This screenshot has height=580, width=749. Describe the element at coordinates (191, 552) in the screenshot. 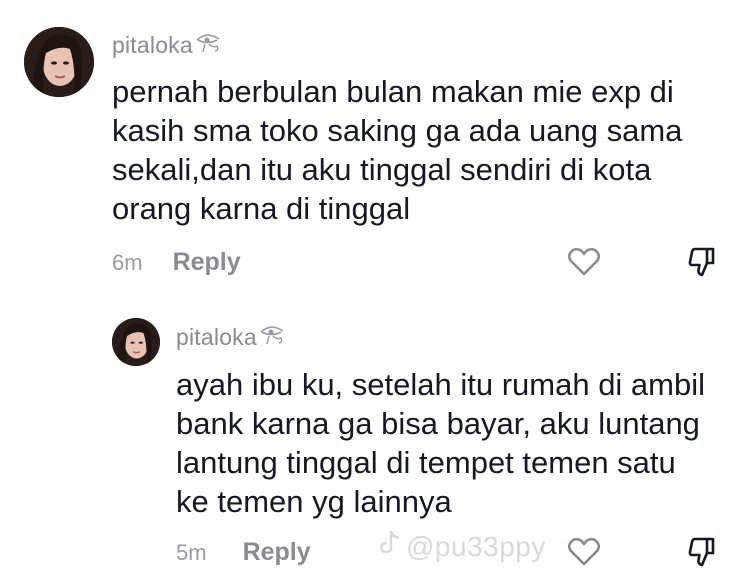

I see `comment-time: 5m` at that location.